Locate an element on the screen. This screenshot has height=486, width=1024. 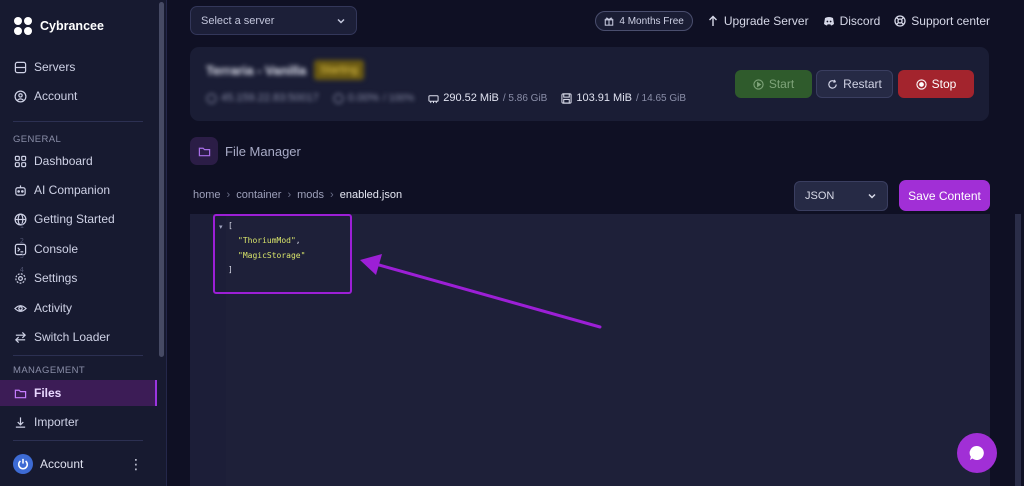
server-icon is located at coordinates (20, 67).